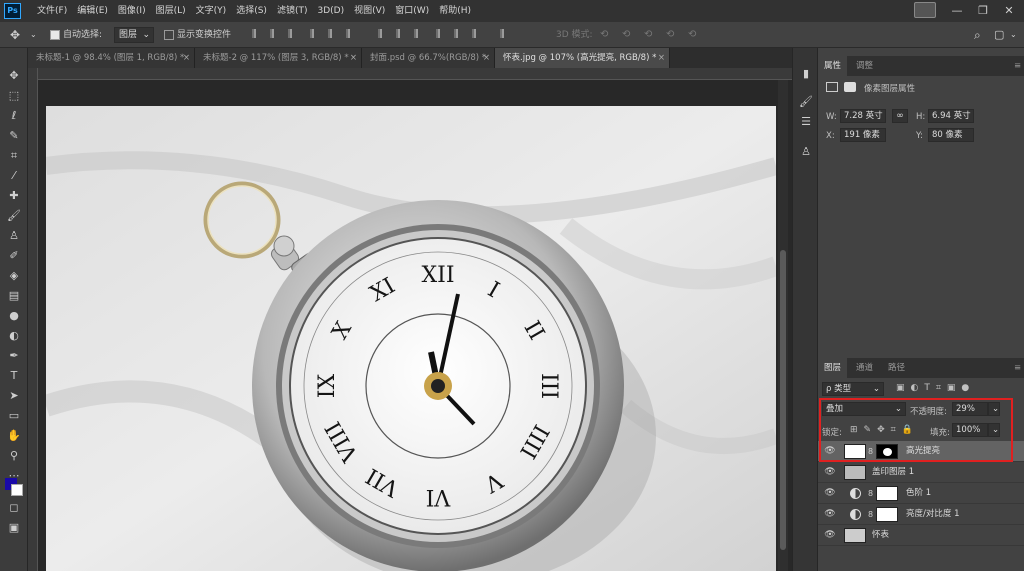 The image size is (1024, 571). Describe the element at coordinates (935, 388) in the screenshot. I see `layer-filter-icons: ▣◐T⌗▣●` at that location.